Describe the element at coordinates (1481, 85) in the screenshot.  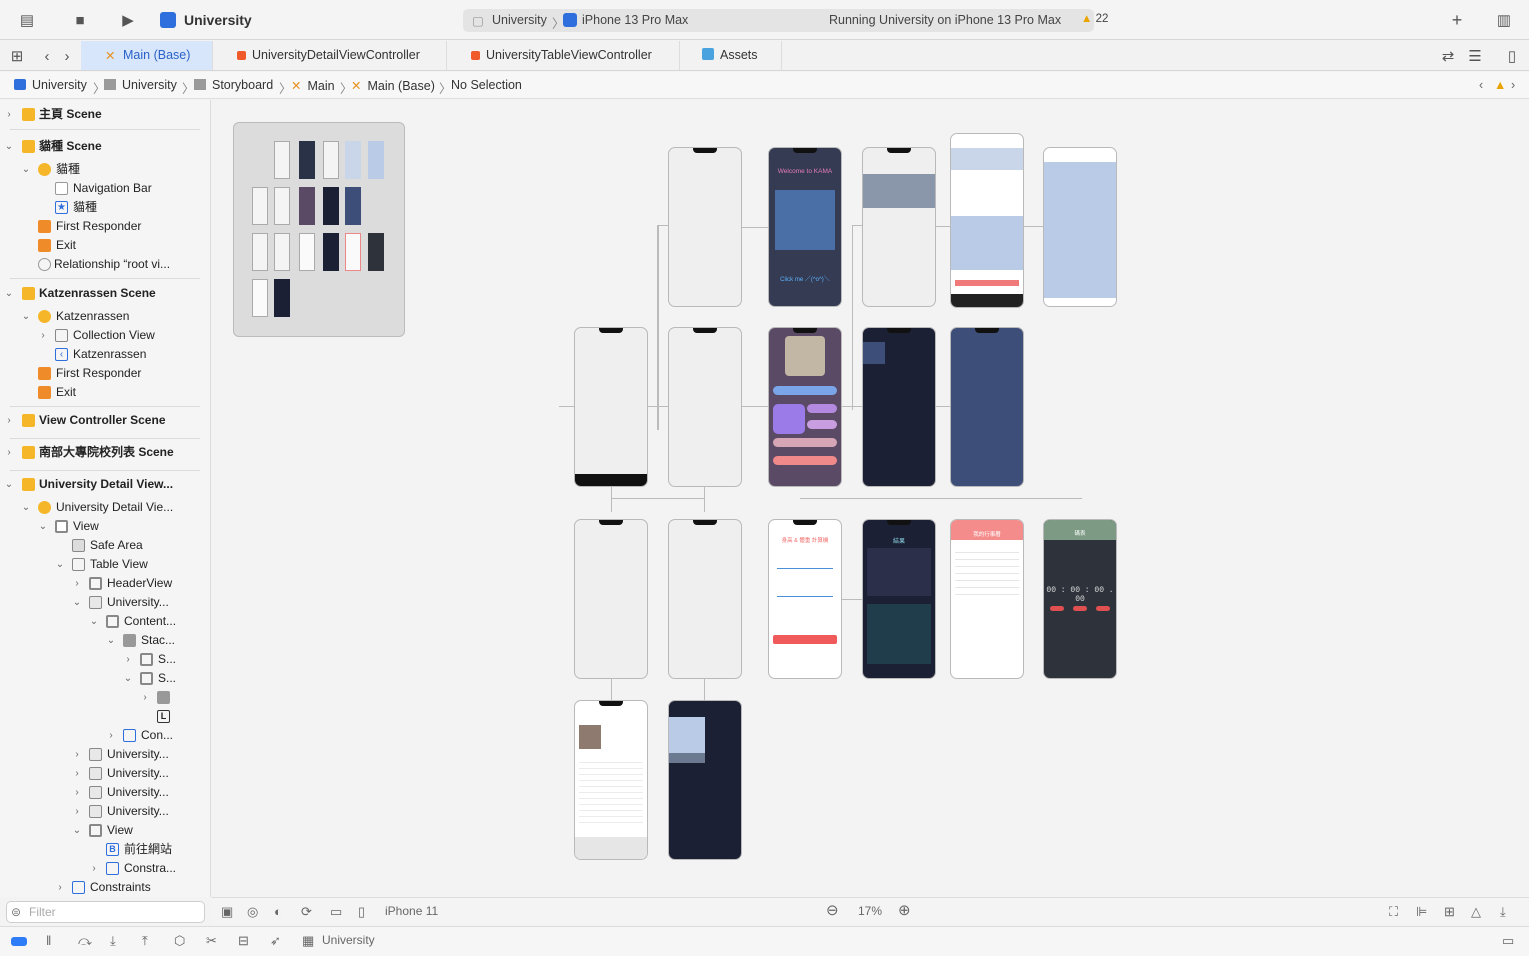
I see `prev-issue-icon: ‹` at that location.